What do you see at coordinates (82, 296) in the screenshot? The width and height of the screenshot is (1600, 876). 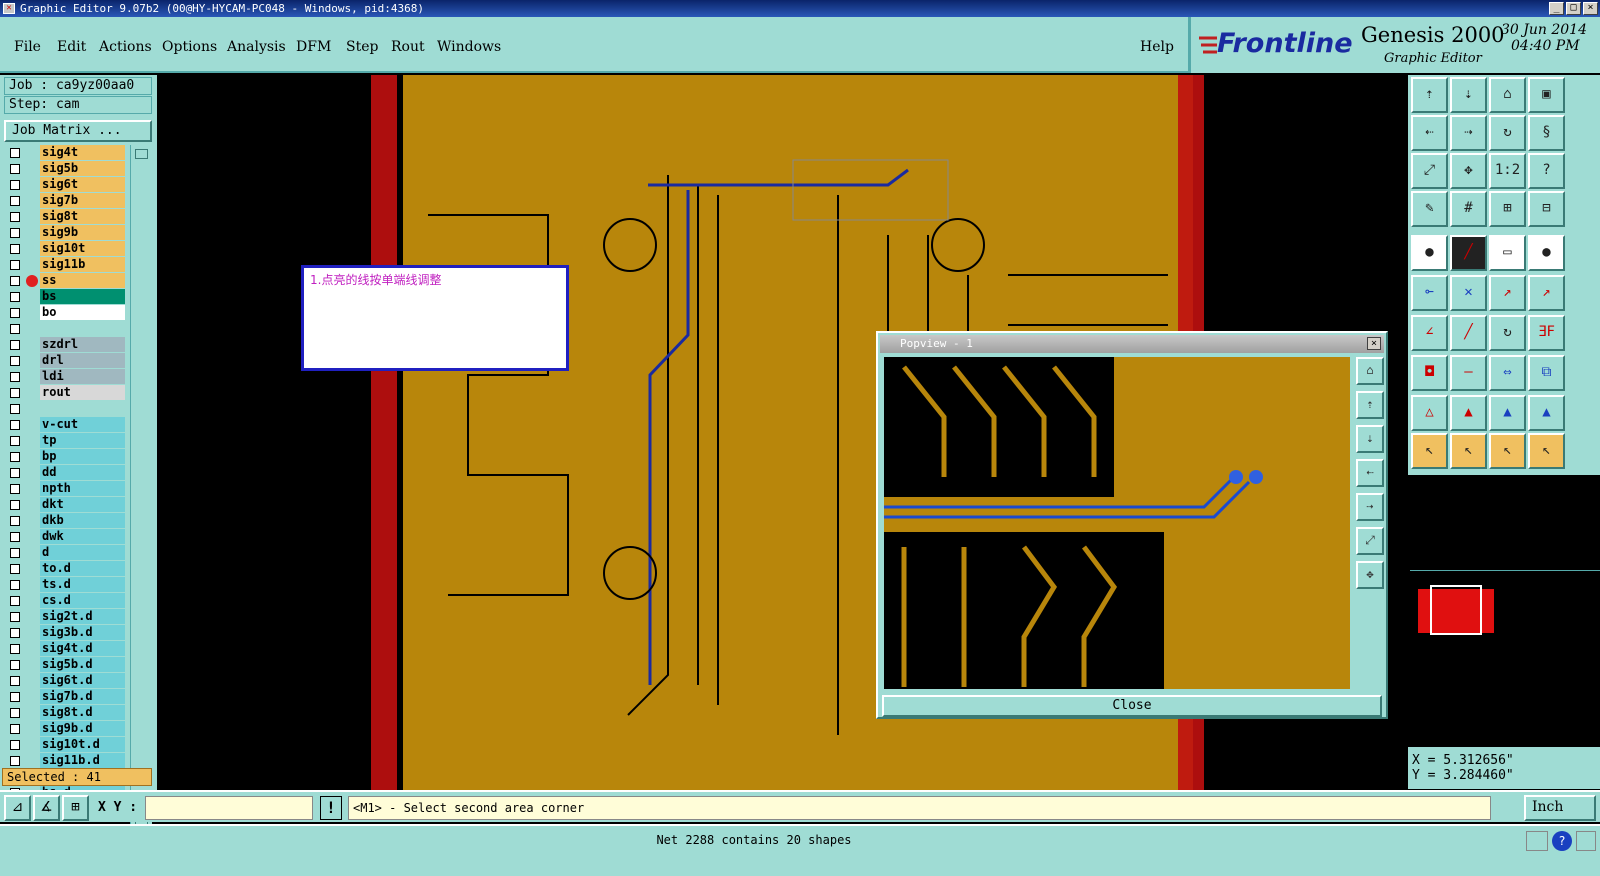 I see `layer-name: bs` at bounding box center [82, 296].